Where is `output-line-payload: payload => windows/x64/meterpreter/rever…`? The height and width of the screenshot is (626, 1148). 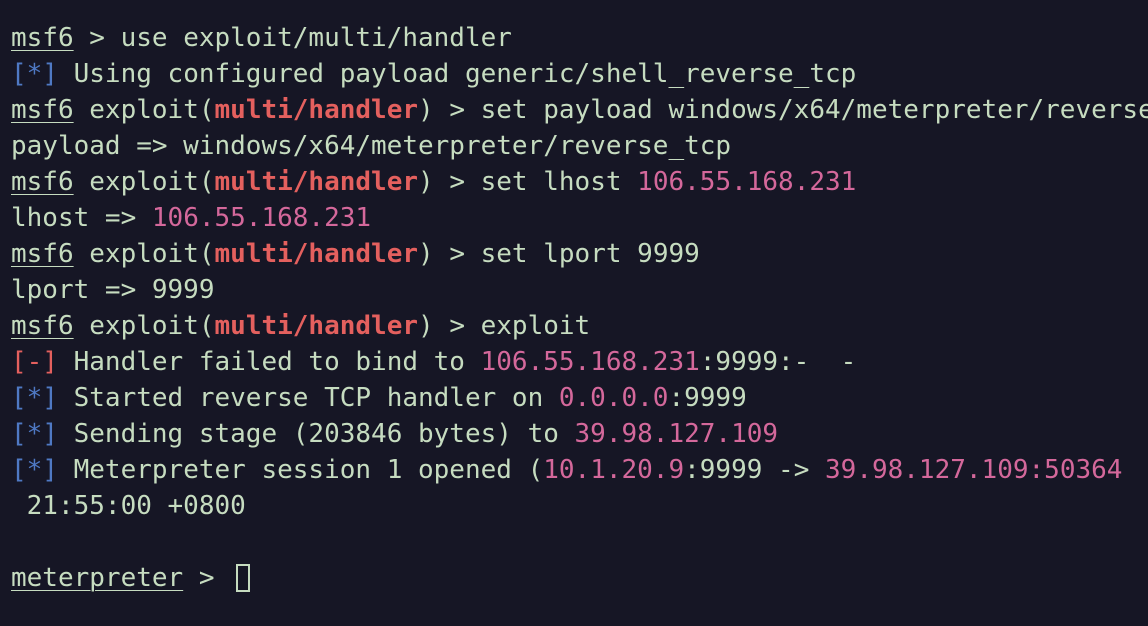 output-line-payload: payload => windows/x64/meterpreter/rever… is located at coordinates (371, 146).